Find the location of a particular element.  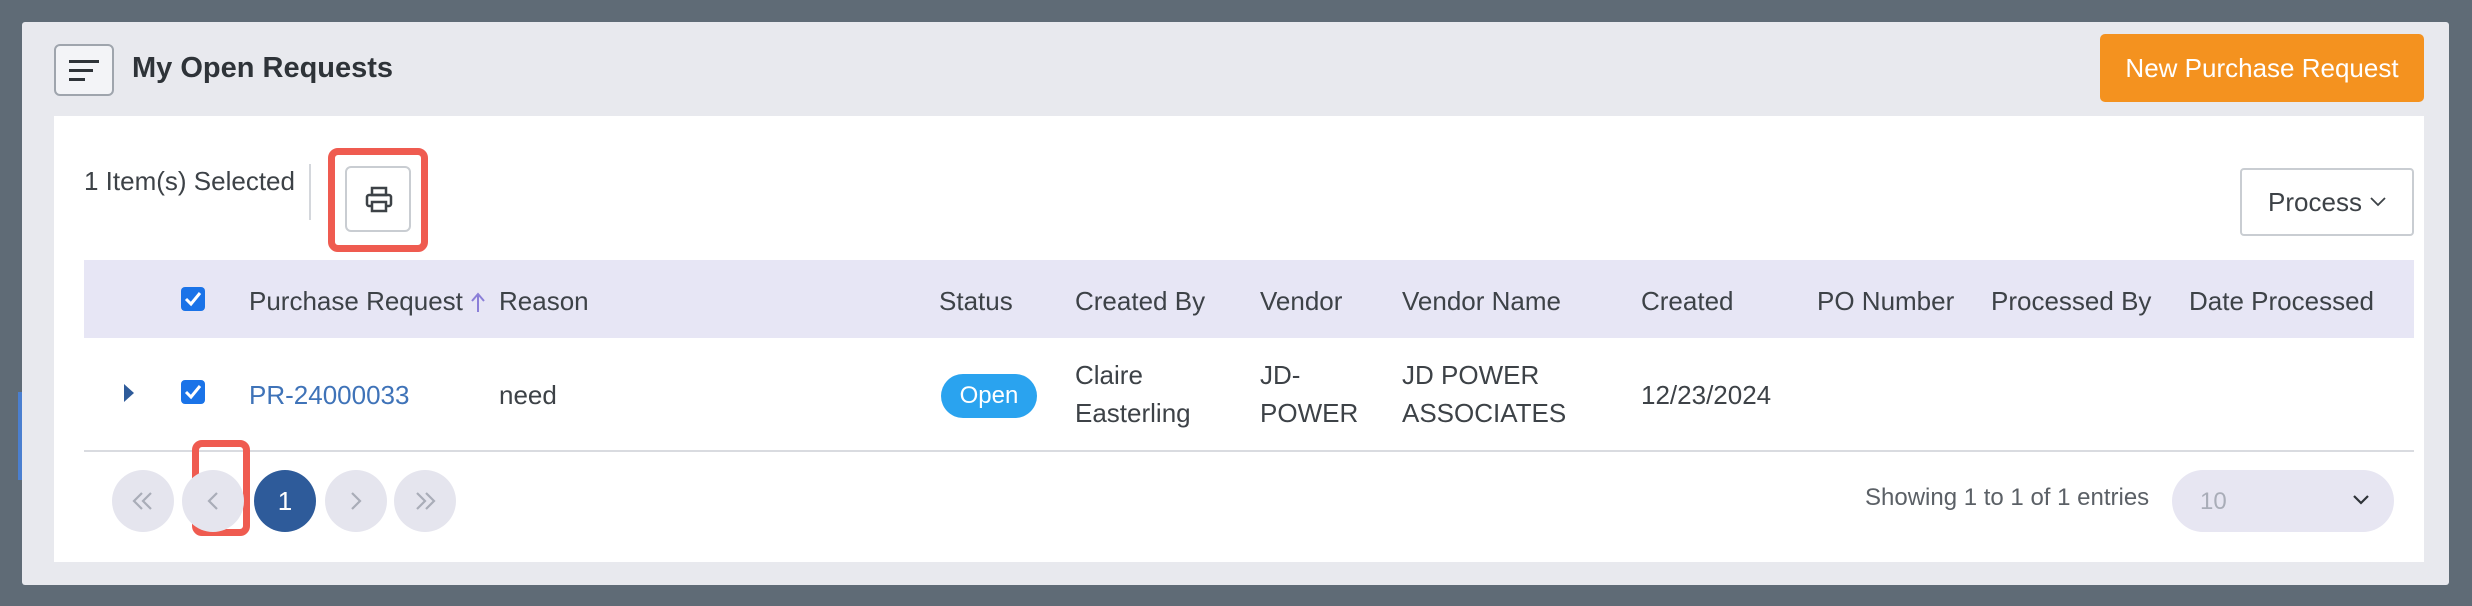

last-page-button is located at coordinates (425, 501).